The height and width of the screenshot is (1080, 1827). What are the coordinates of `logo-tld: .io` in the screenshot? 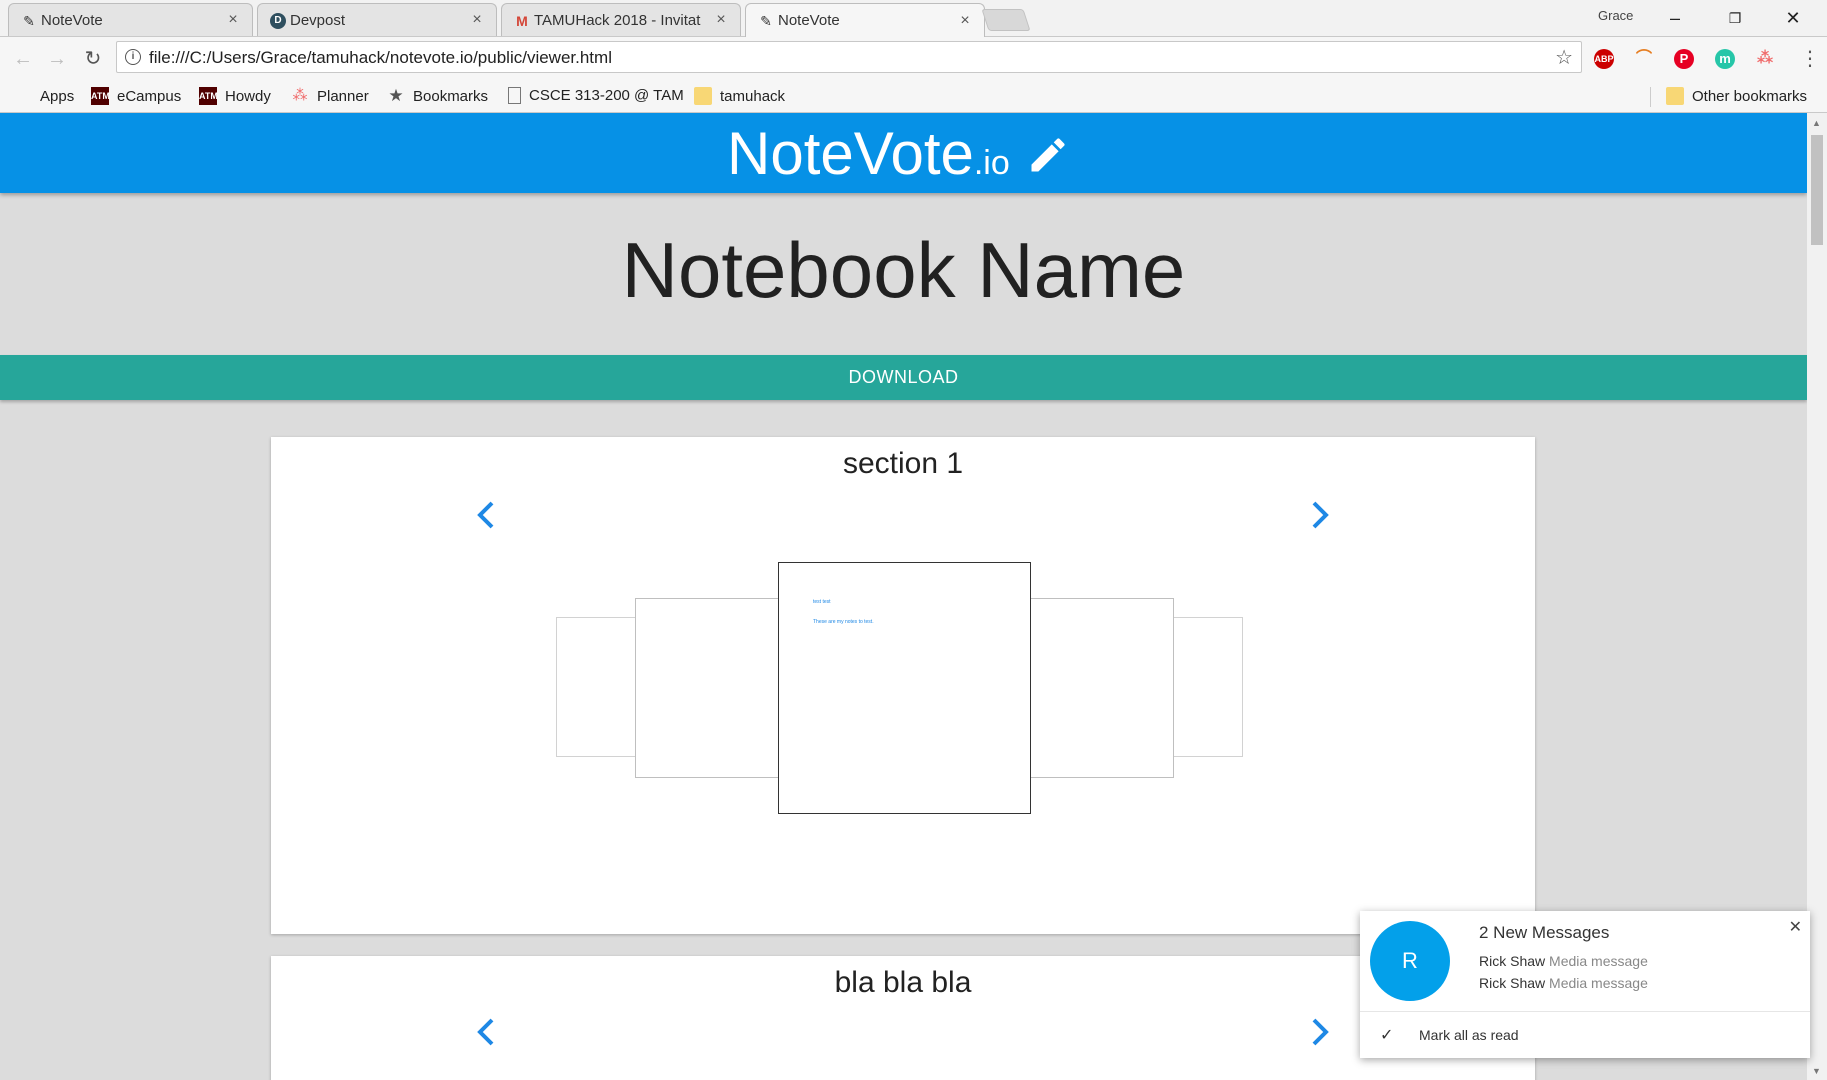 It's located at (991, 163).